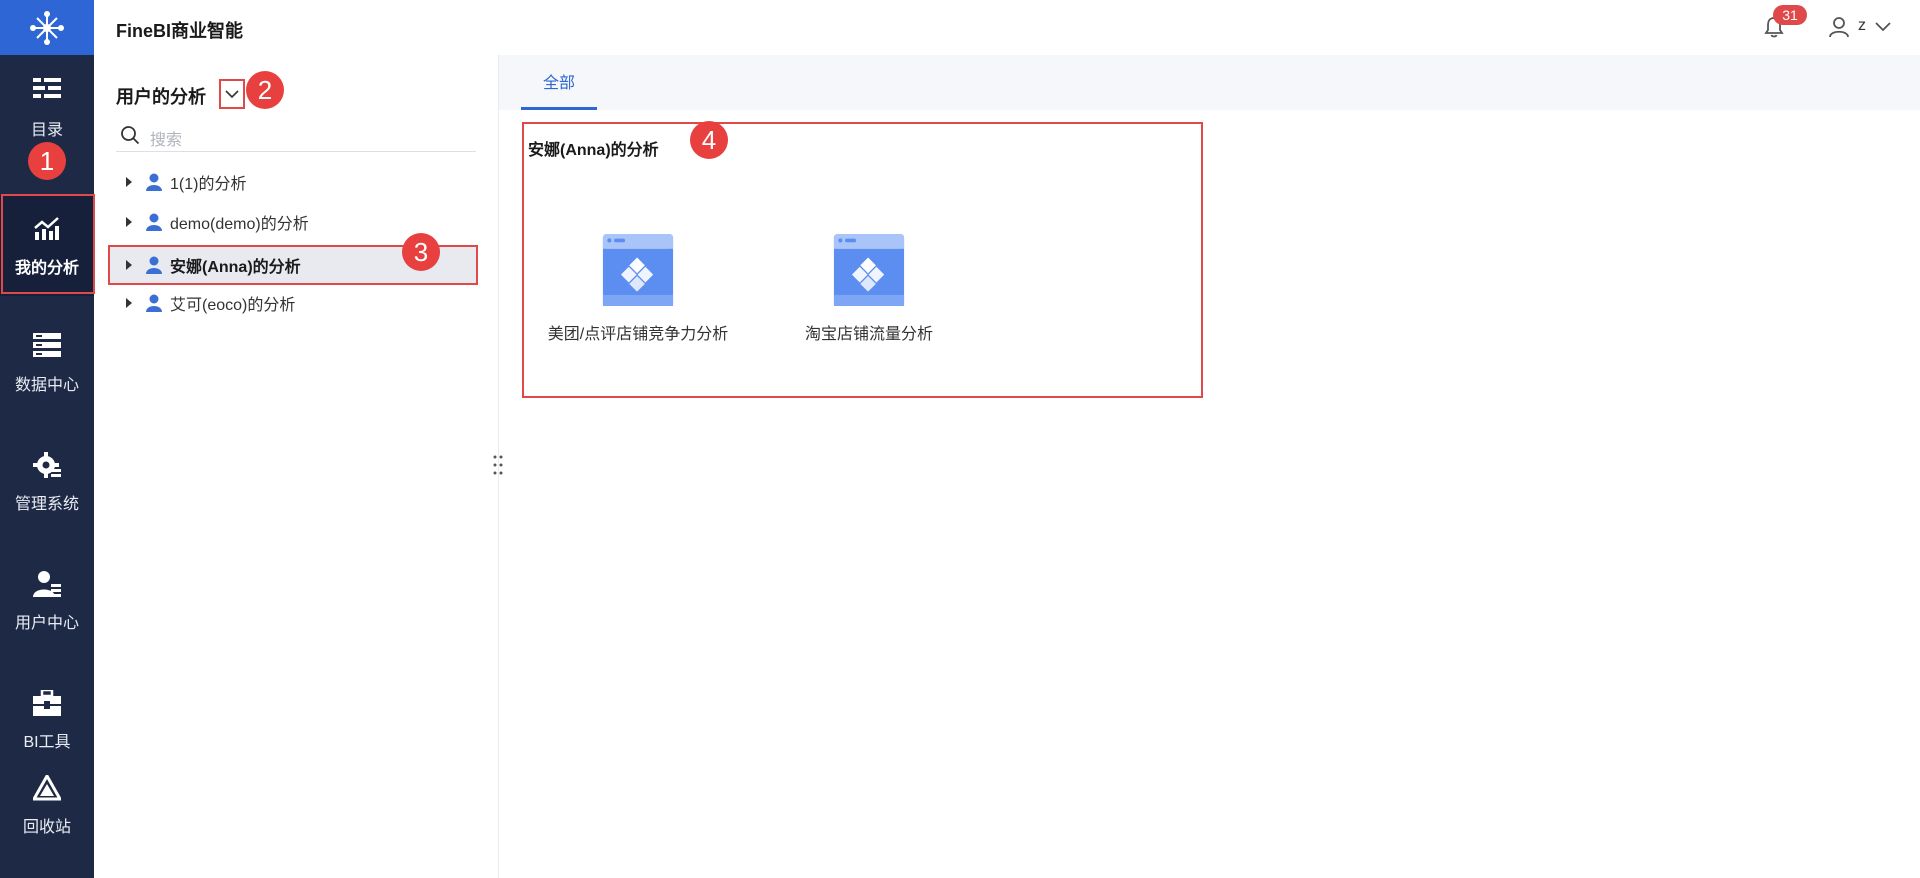 The height and width of the screenshot is (878, 1920). What do you see at coordinates (235, 267) in the screenshot?
I see `tree-item-label: 安娜(Anna)的分析` at bounding box center [235, 267].